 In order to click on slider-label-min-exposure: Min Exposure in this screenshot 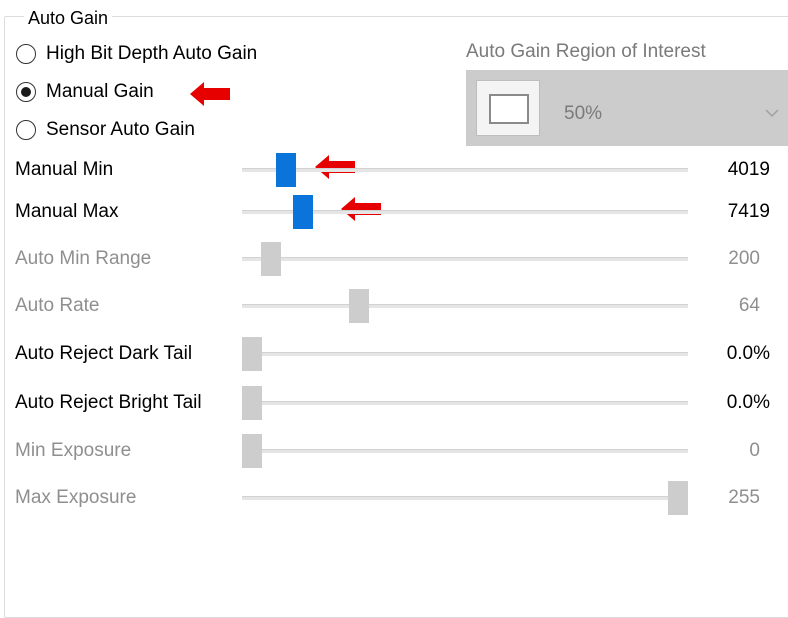, I will do `click(73, 450)`.